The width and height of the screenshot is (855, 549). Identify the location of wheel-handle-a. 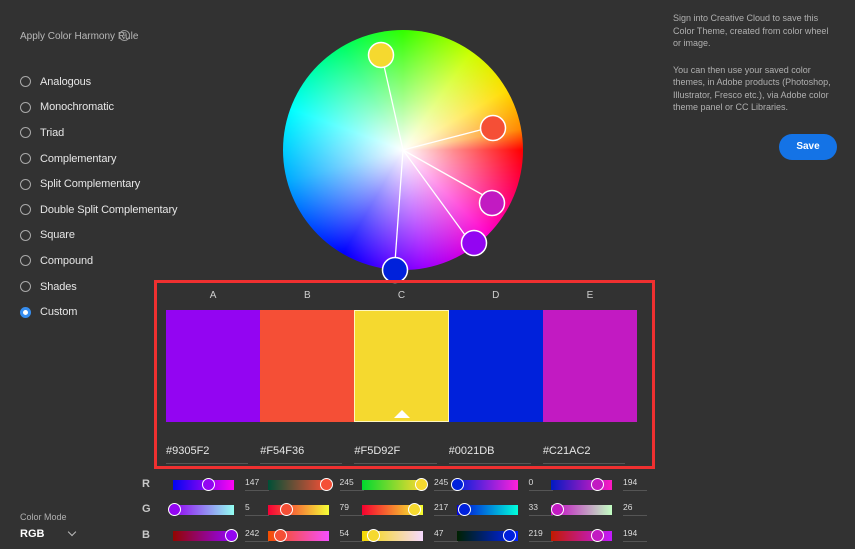
(474, 243).